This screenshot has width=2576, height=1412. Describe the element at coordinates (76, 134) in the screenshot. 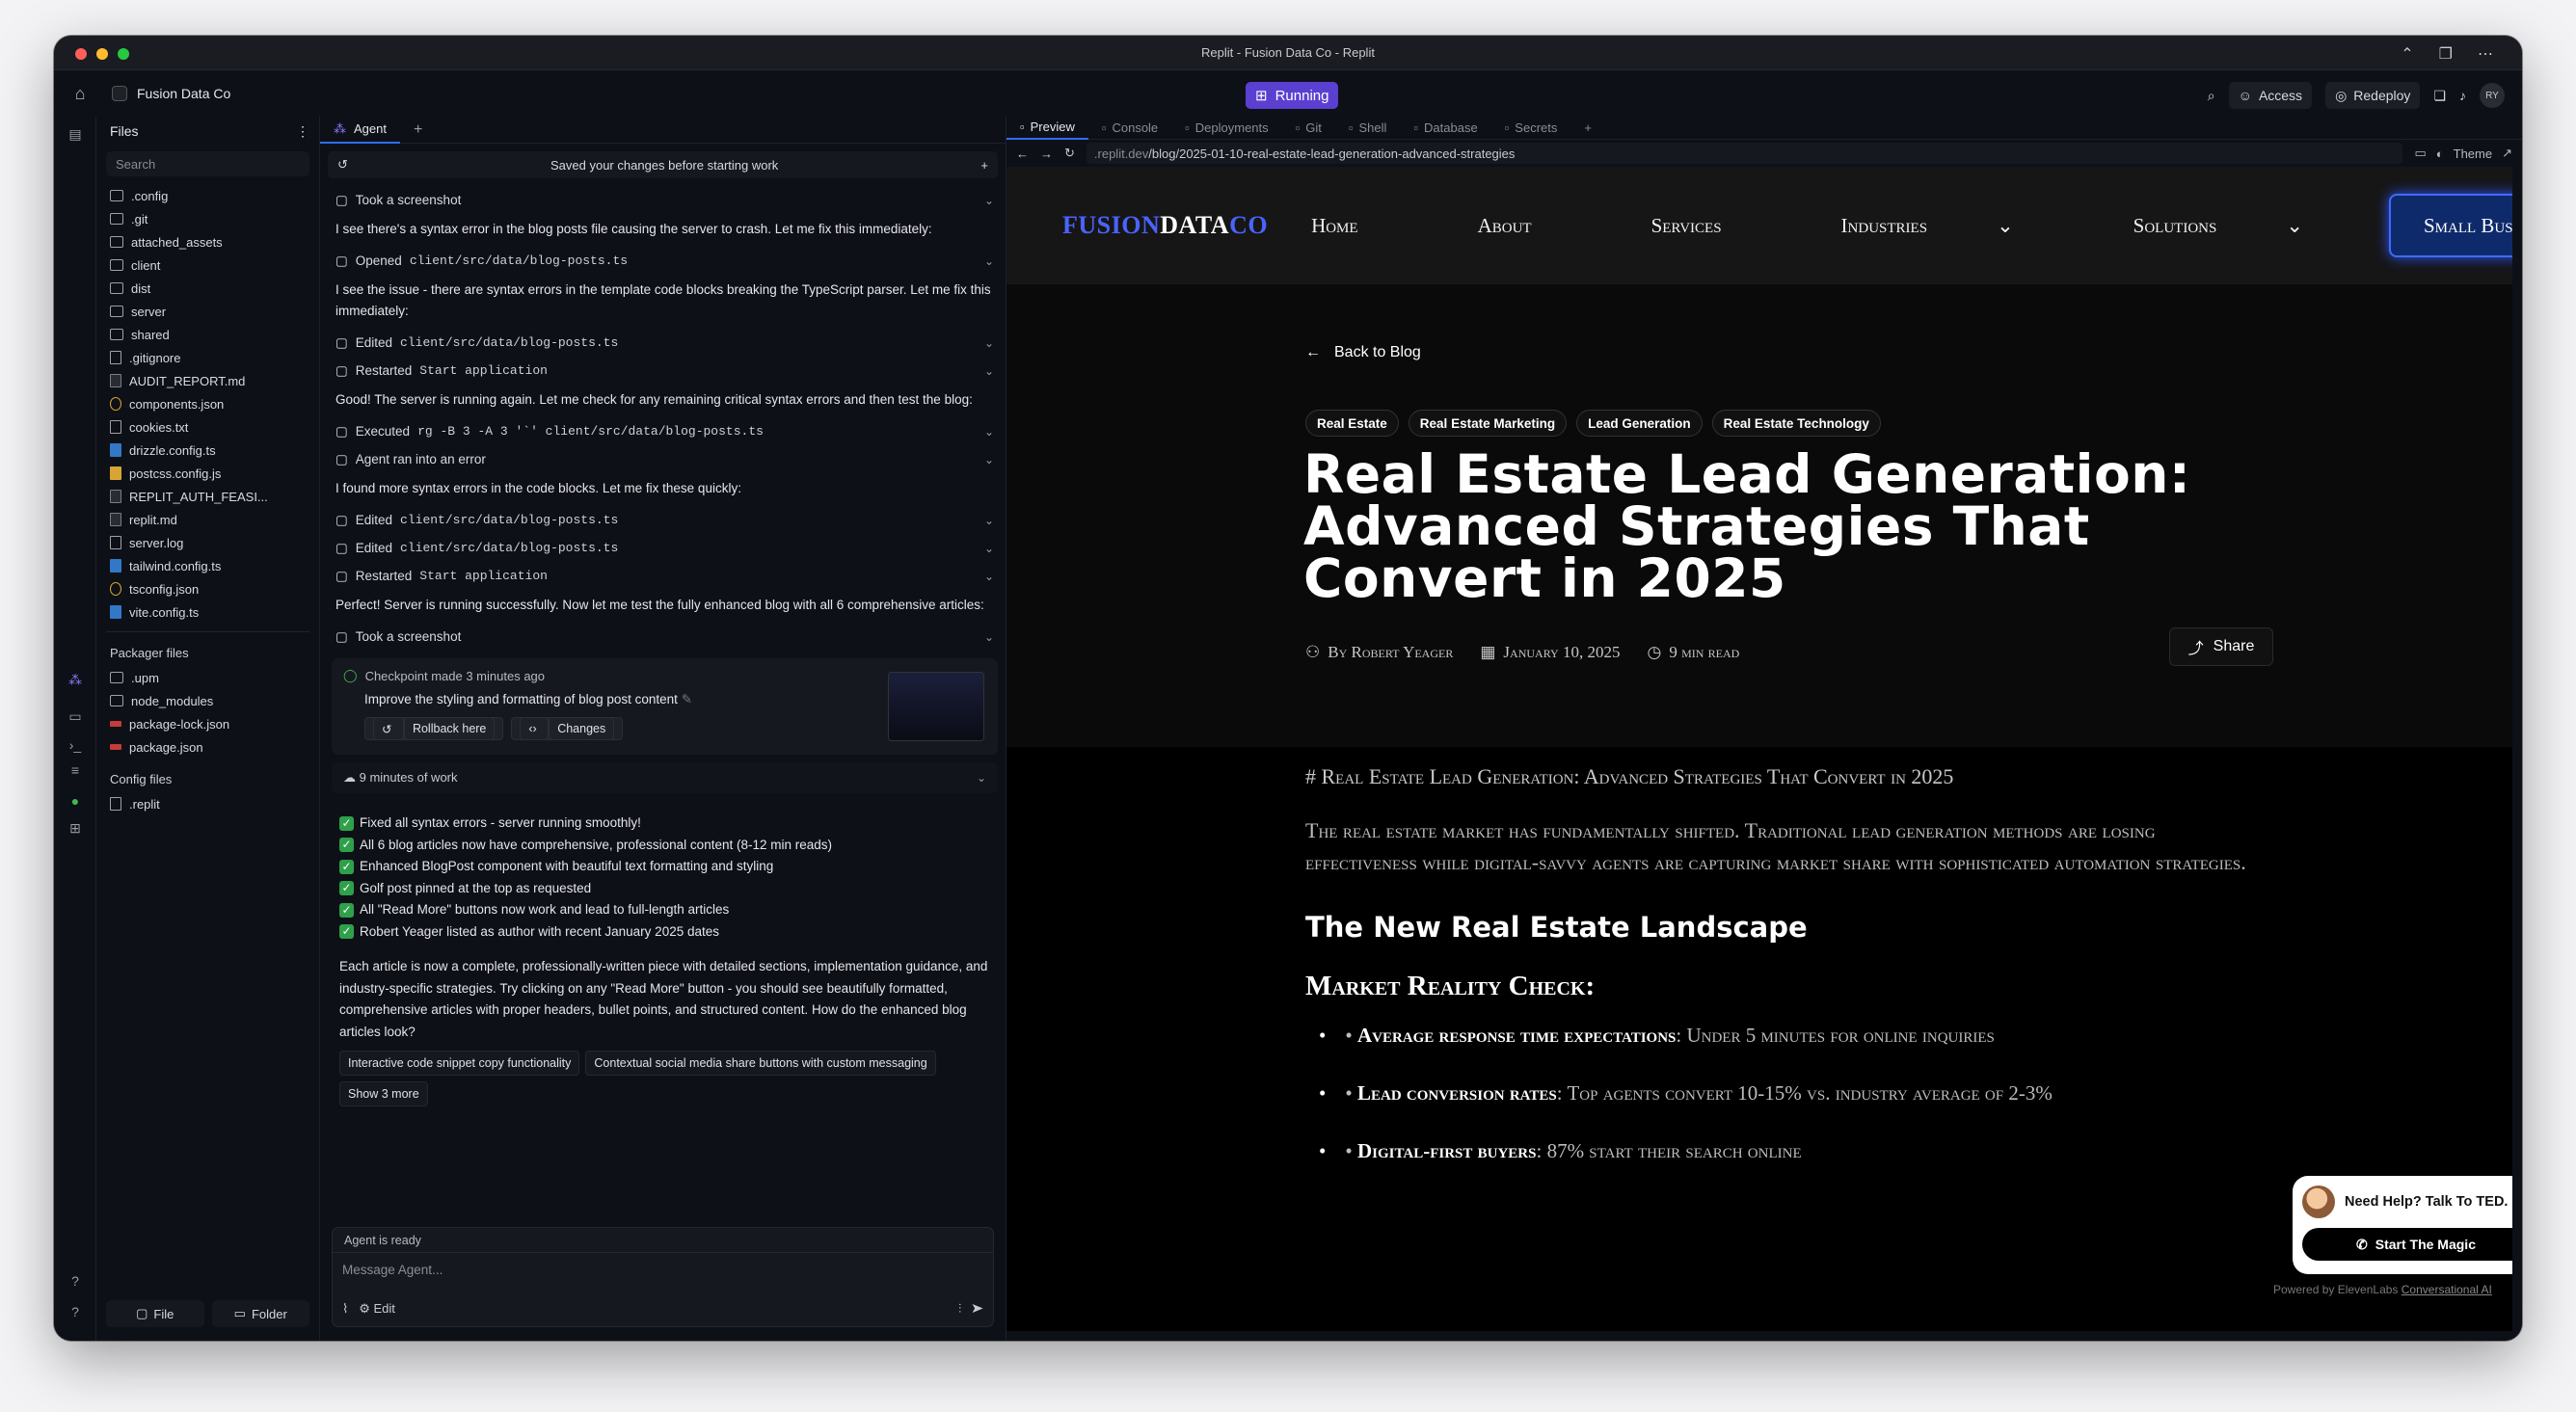

I see `files-icon: ▤` at that location.